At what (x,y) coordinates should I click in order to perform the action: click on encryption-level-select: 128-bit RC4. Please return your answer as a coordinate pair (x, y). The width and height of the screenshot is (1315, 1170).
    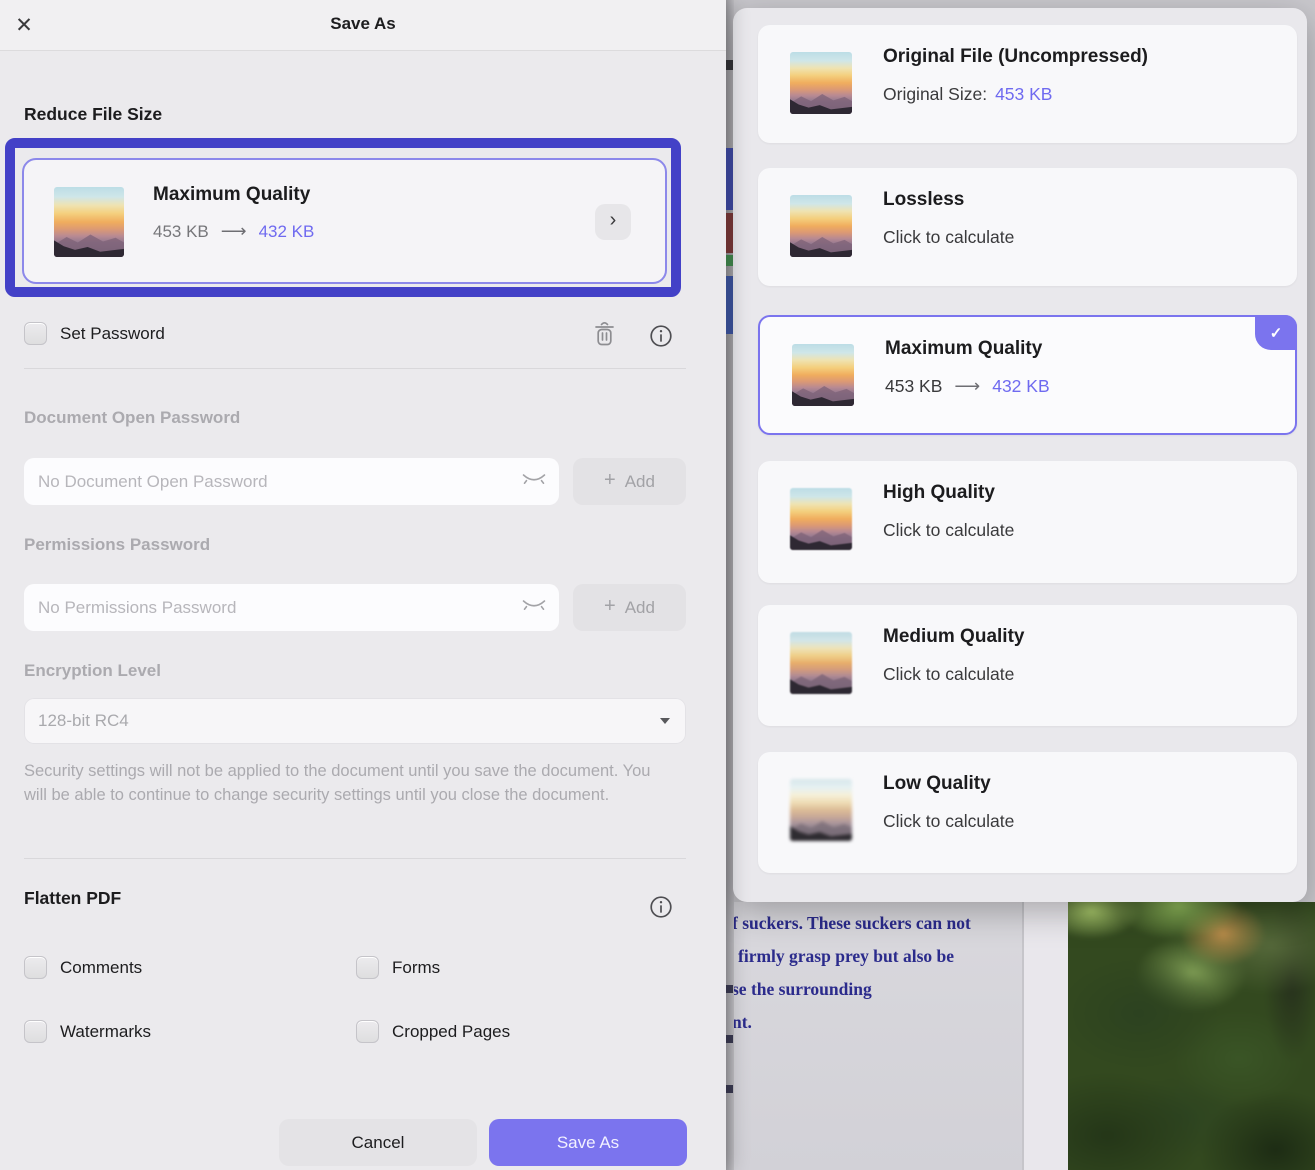
    Looking at the image, I should click on (355, 721).